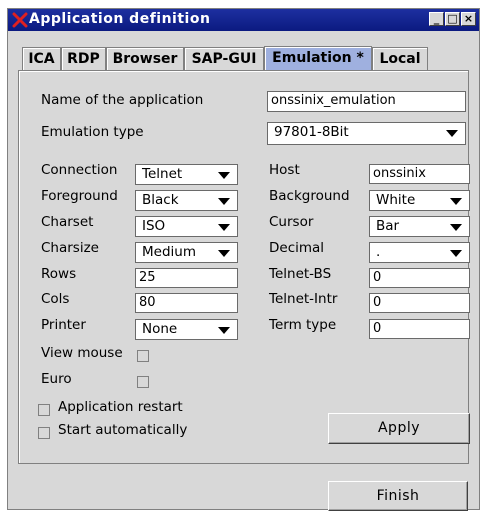 This screenshot has height=520, width=489. I want to click on cursor-label: Cursor, so click(291, 222).